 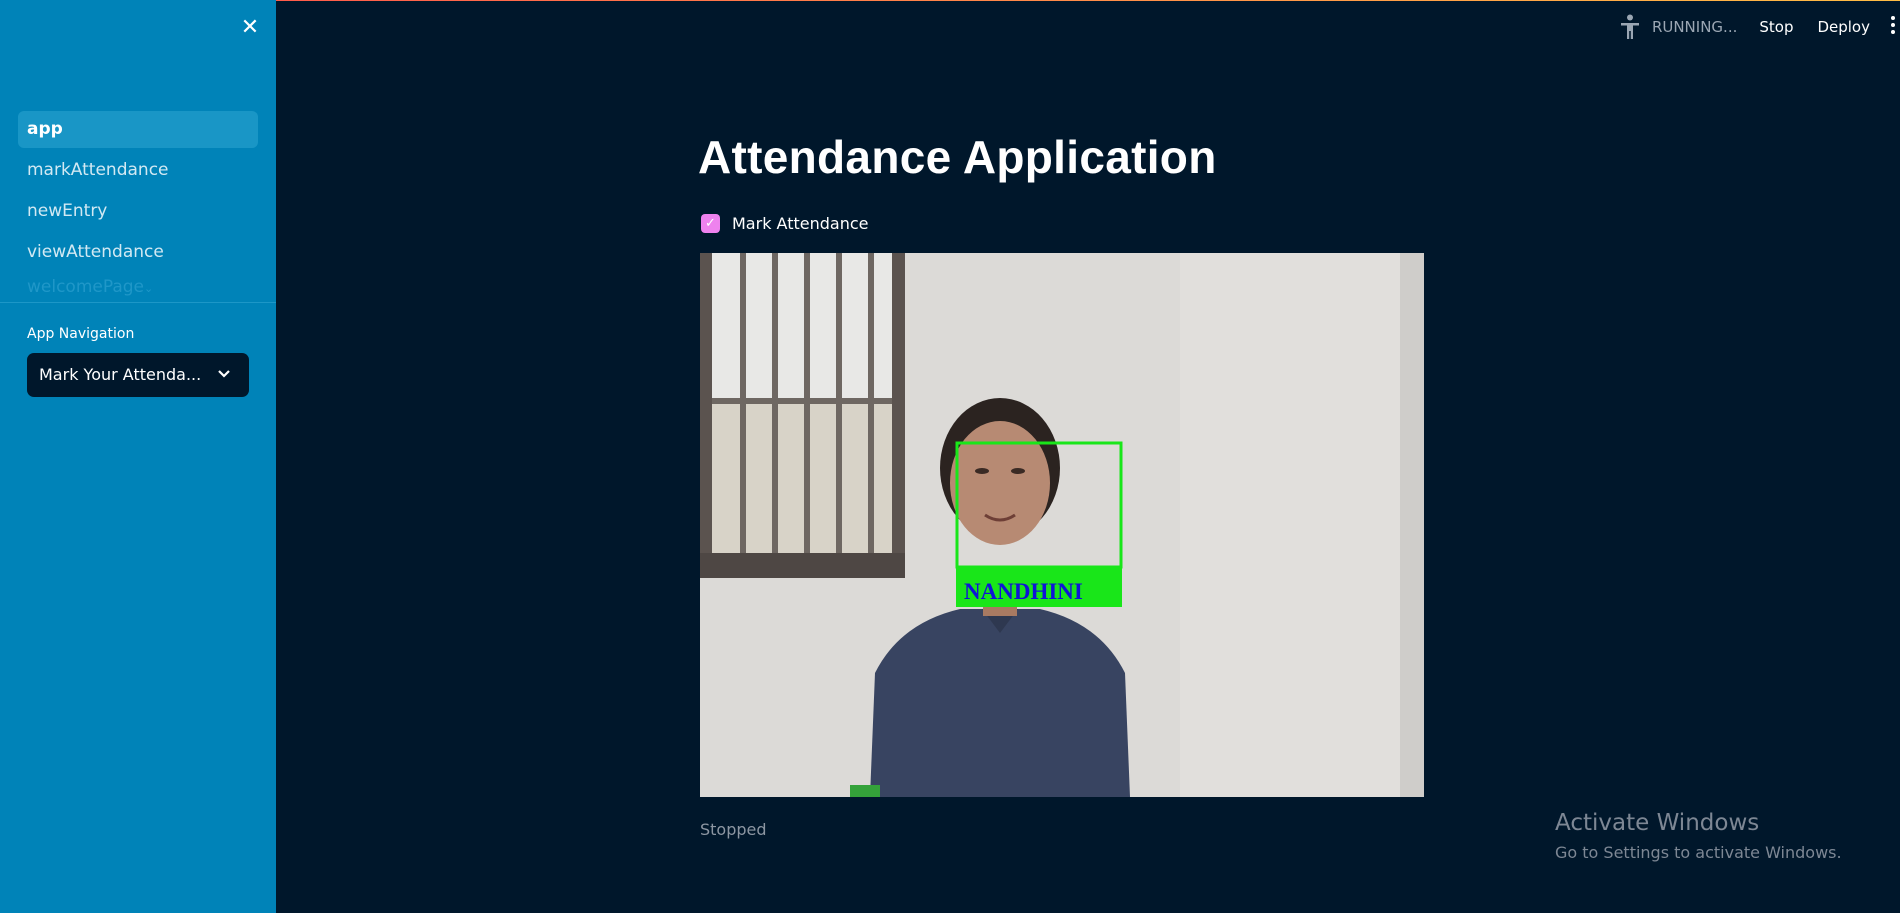 What do you see at coordinates (148, 288) in the screenshot?
I see `chevron-down-icon: ⌄` at bounding box center [148, 288].